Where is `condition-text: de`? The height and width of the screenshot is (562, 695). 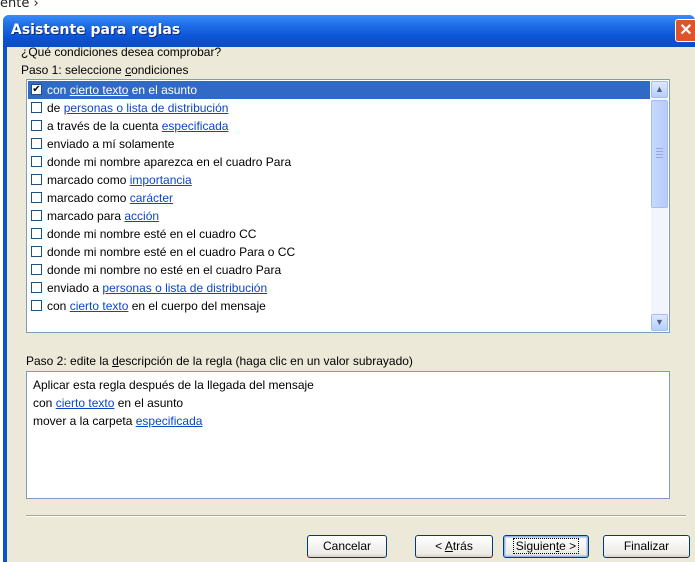 condition-text: de is located at coordinates (55, 108).